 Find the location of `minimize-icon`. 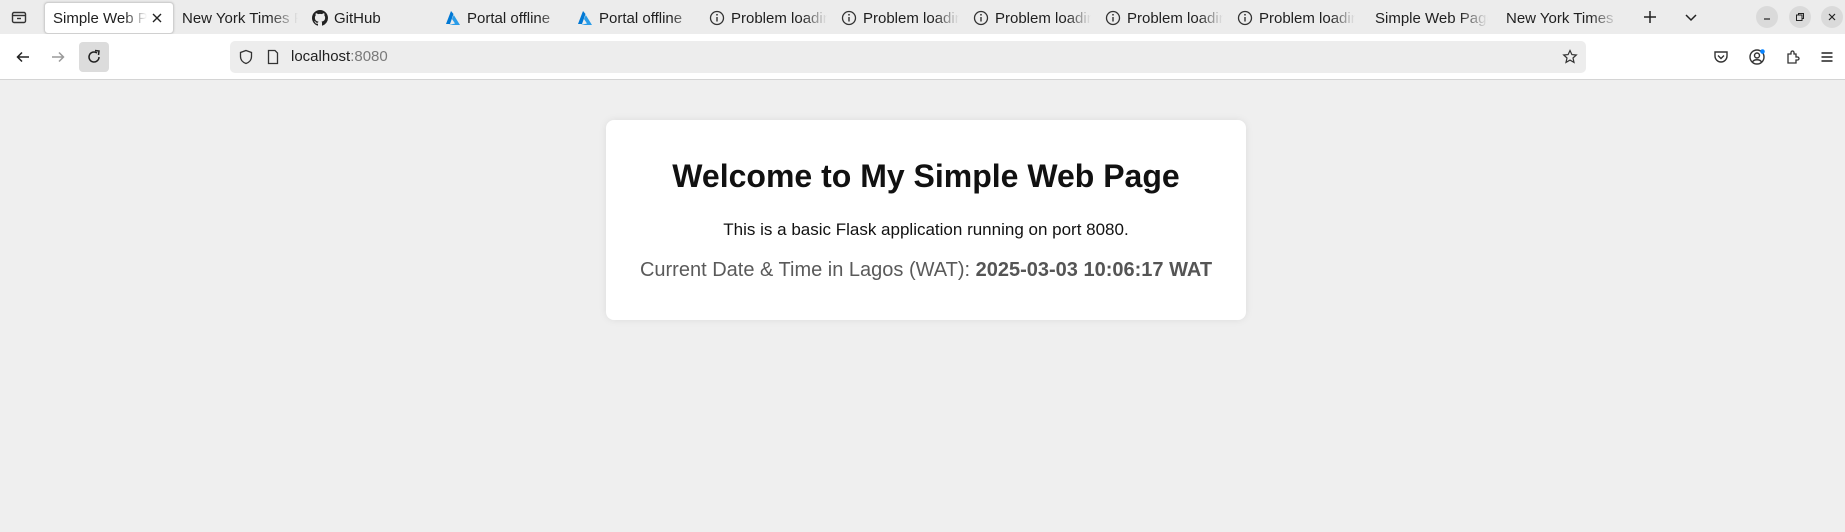

minimize-icon is located at coordinates (1767, 17).